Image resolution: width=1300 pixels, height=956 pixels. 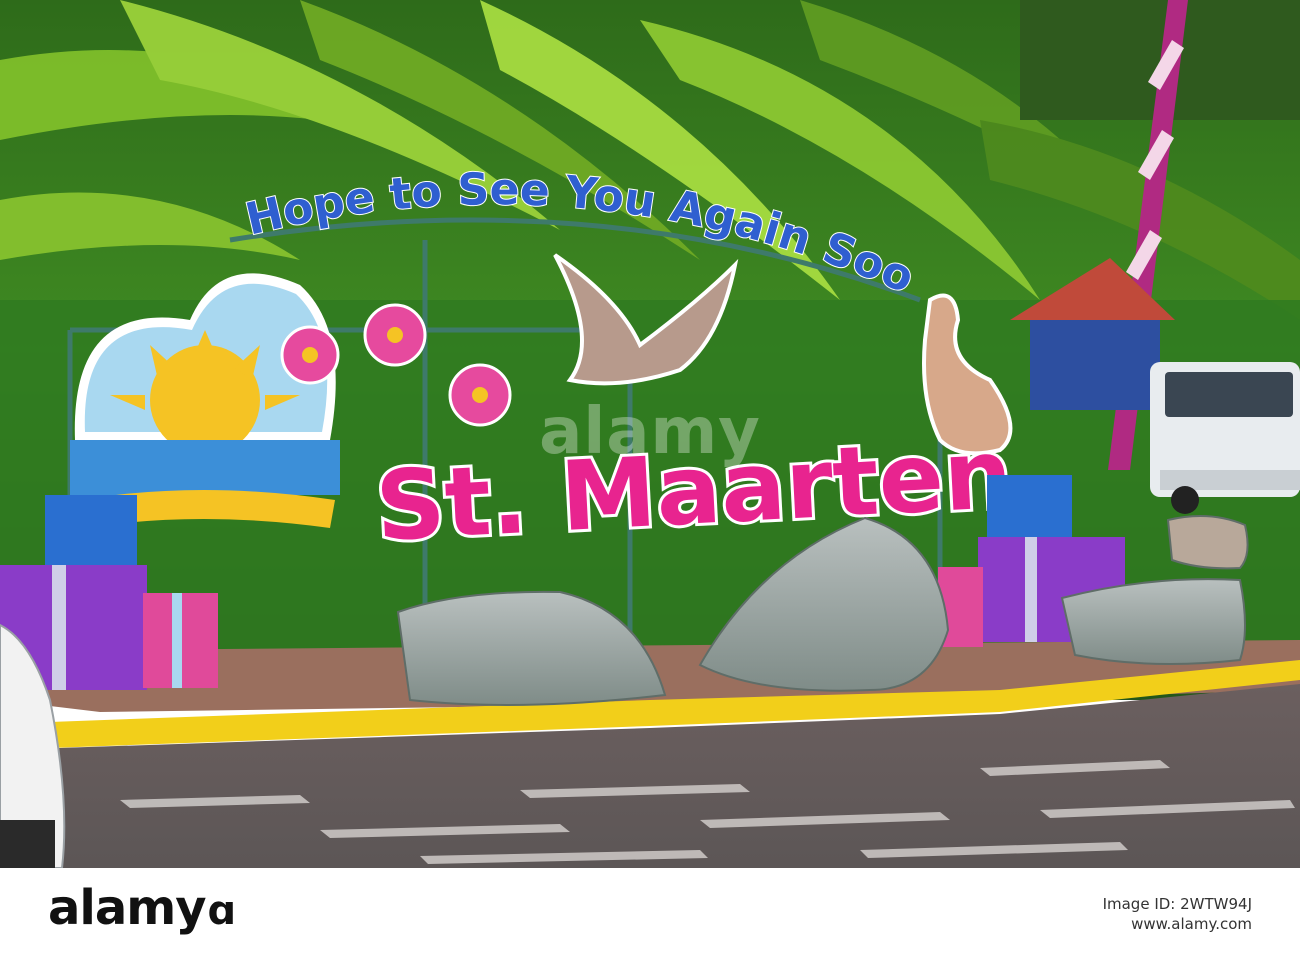 What do you see at coordinates (1177, 914) in the screenshot?
I see `footer-image-info: Image ID: 2WTW94J www.alamy.com` at bounding box center [1177, 914].